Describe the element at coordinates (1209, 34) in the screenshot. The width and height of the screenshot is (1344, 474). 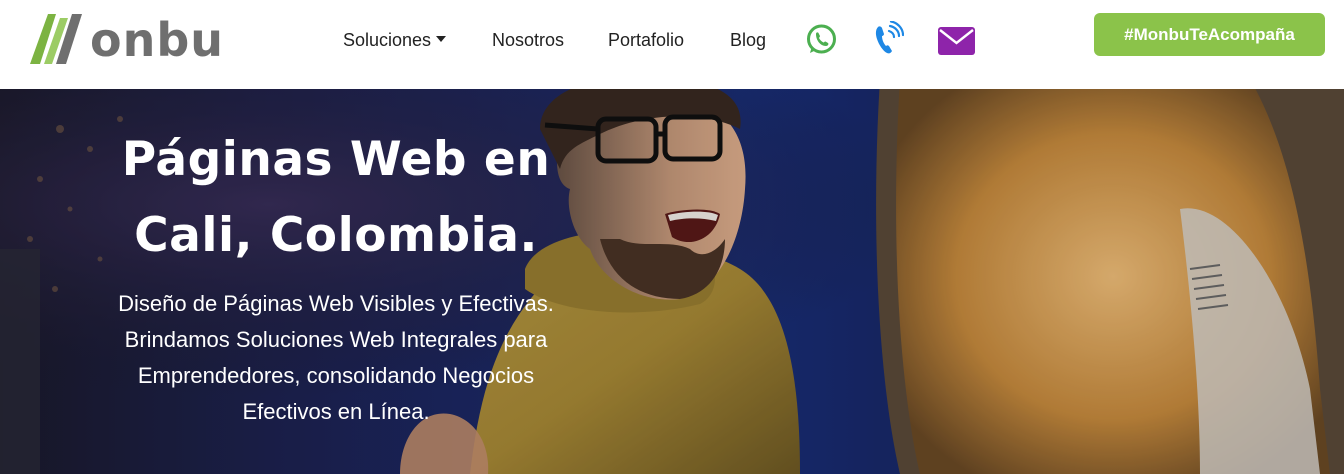
I see `cta-button: #MonbuTeAcompaña` at that location.